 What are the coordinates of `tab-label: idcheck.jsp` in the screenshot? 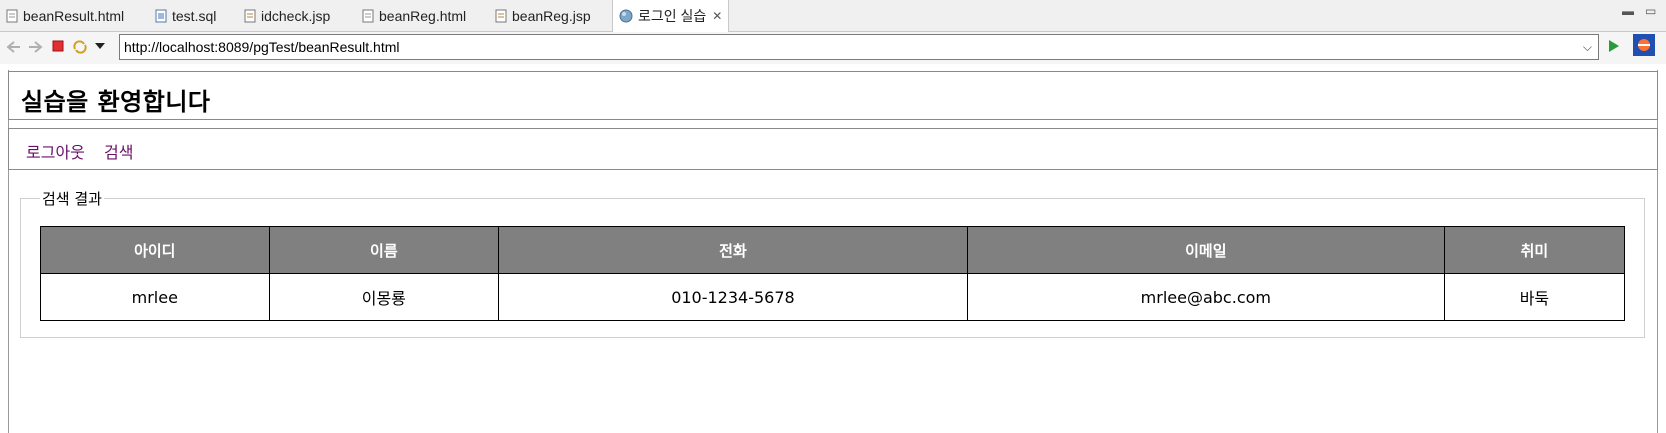 It's located at (296, 15).